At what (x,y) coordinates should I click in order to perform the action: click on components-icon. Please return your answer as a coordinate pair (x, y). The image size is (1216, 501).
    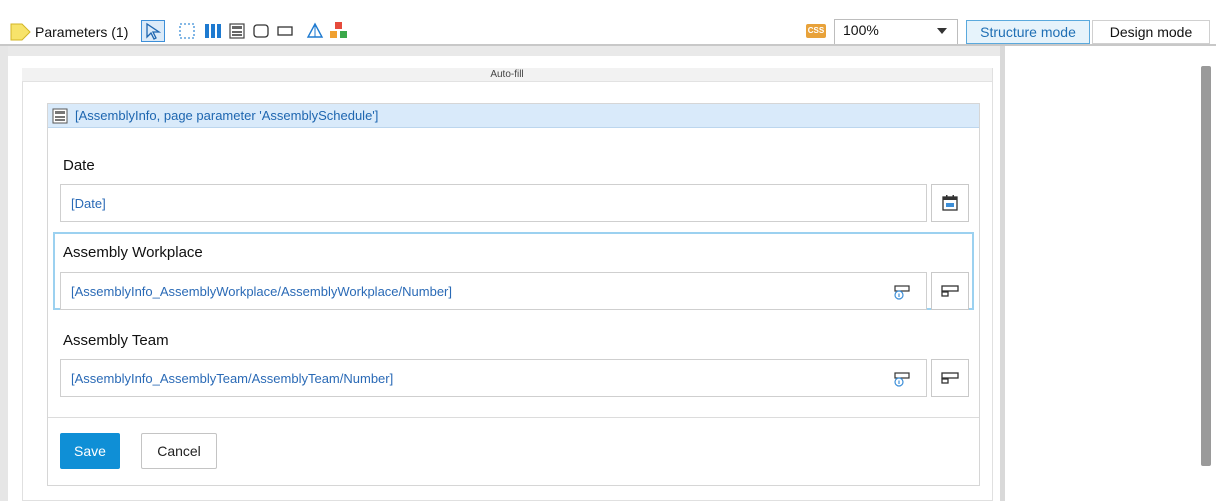
    Looking at the image, I should click on (338, 30).